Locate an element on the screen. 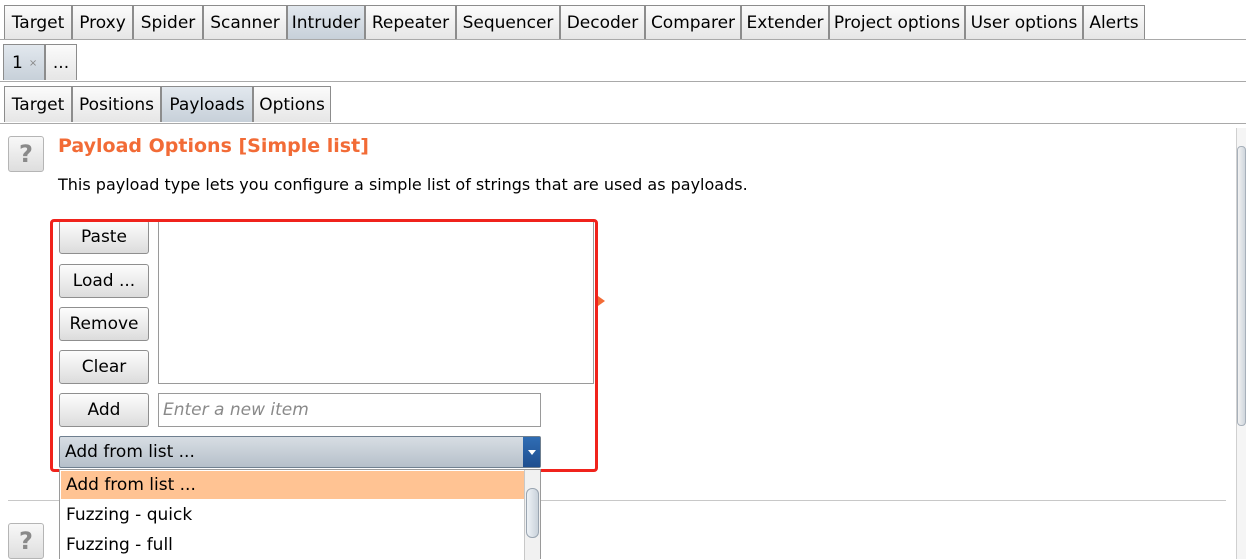 The width and height of the screenshot is (1246, 560). intruder-sub-tab-bar: Target Positions Payloads Options is located at coordinates (623, 103).